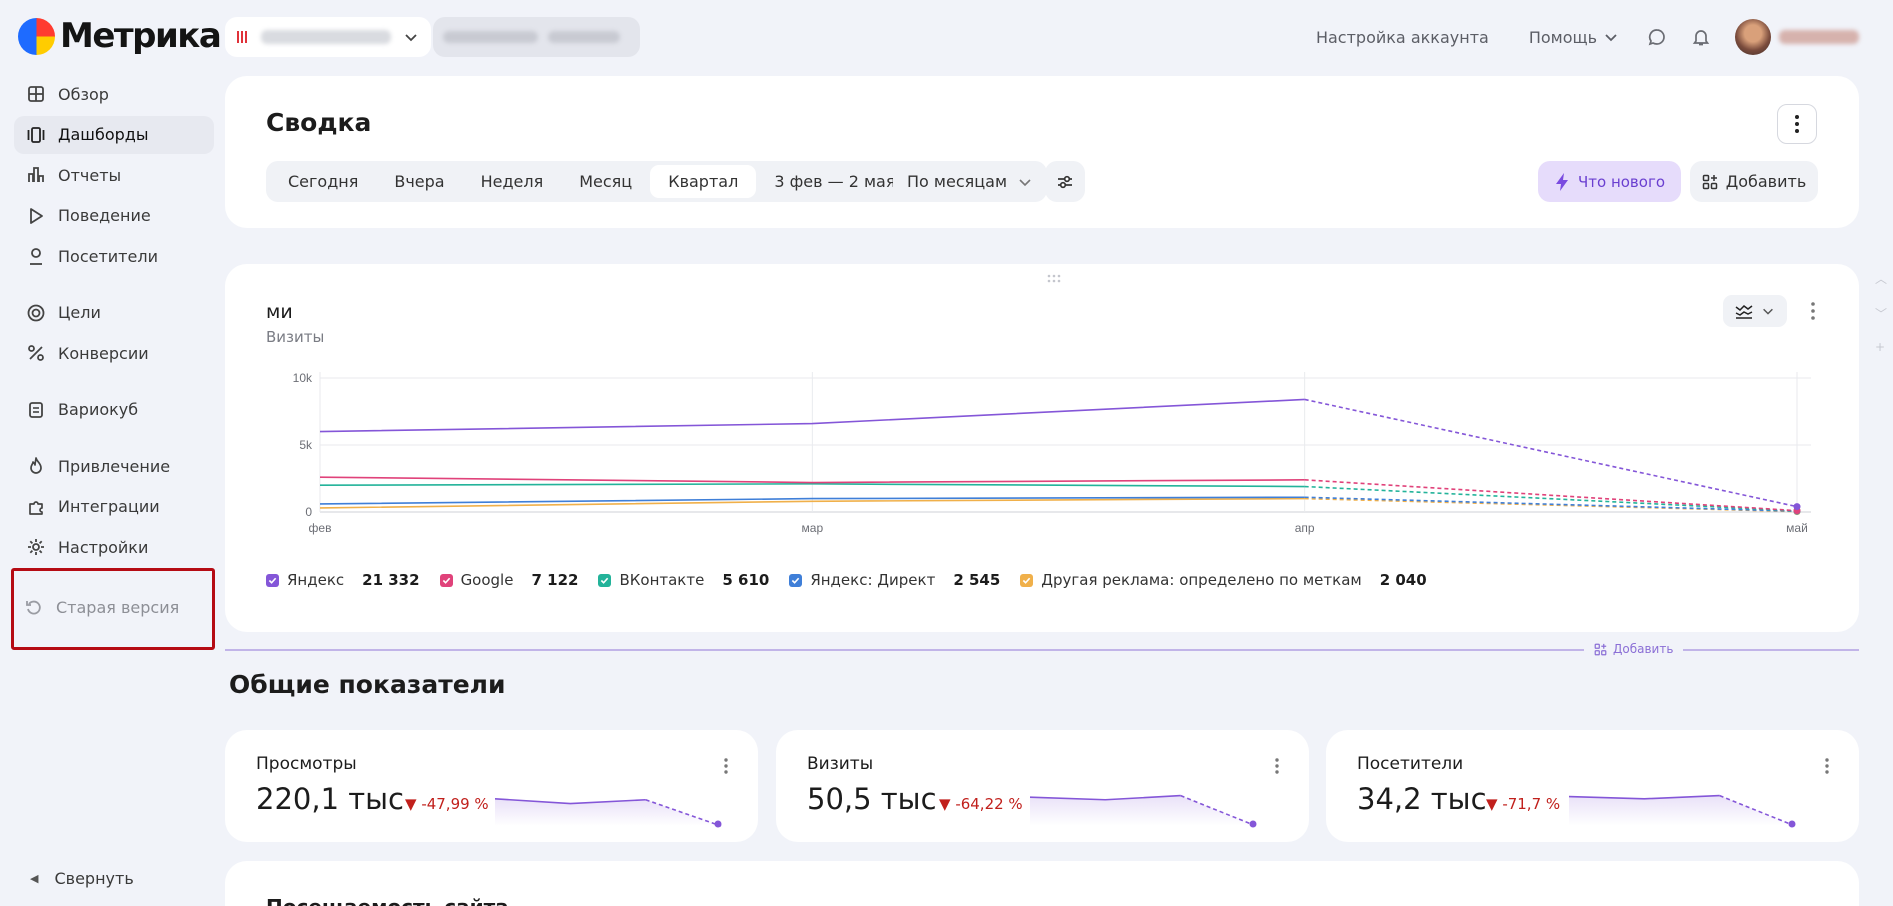  Describe the element at coordinates (36, 353) in the screenshot. I see `percent-icon` at that location.